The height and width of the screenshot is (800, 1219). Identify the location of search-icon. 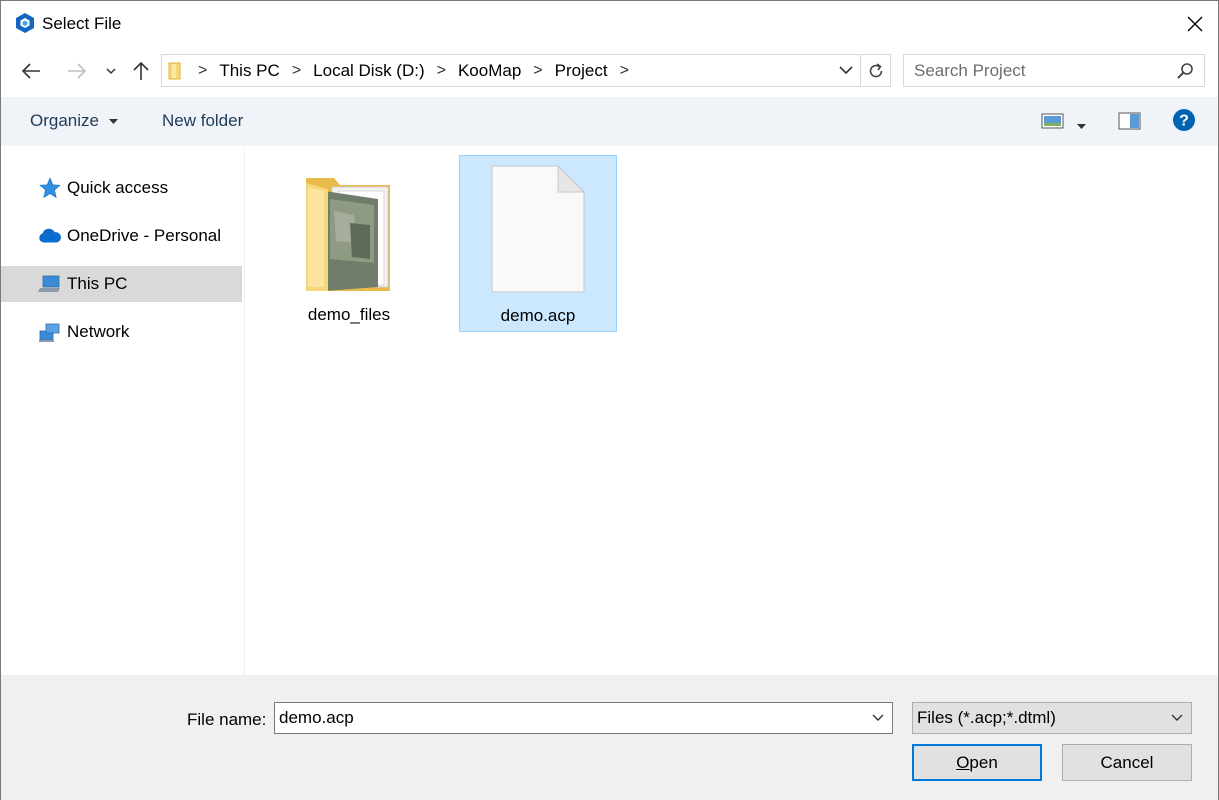
(1185, 73).